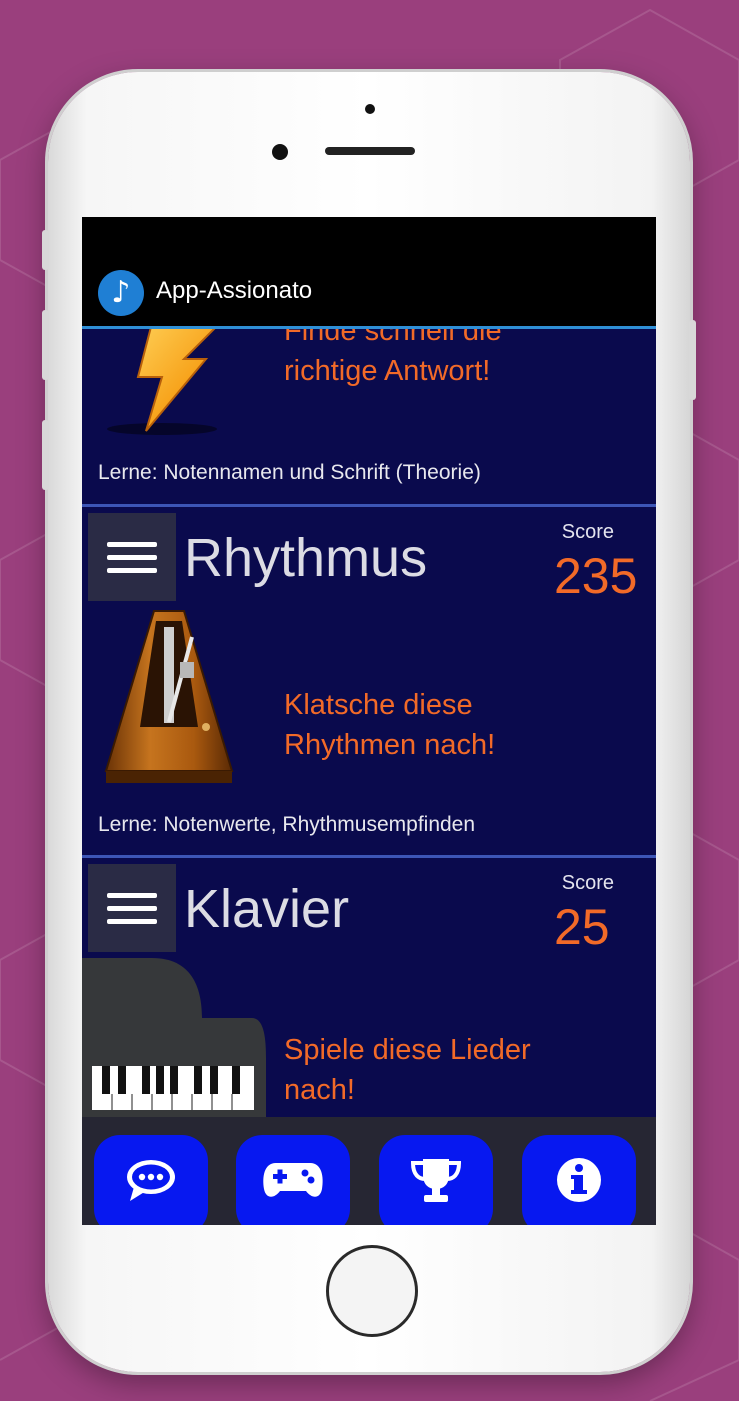 The width and height of the screenshot is (739, 1401). What do you see at coordinates (370, 109) in the screenshot?
I see `proximity-sensor` at bounding box center [370, 109].